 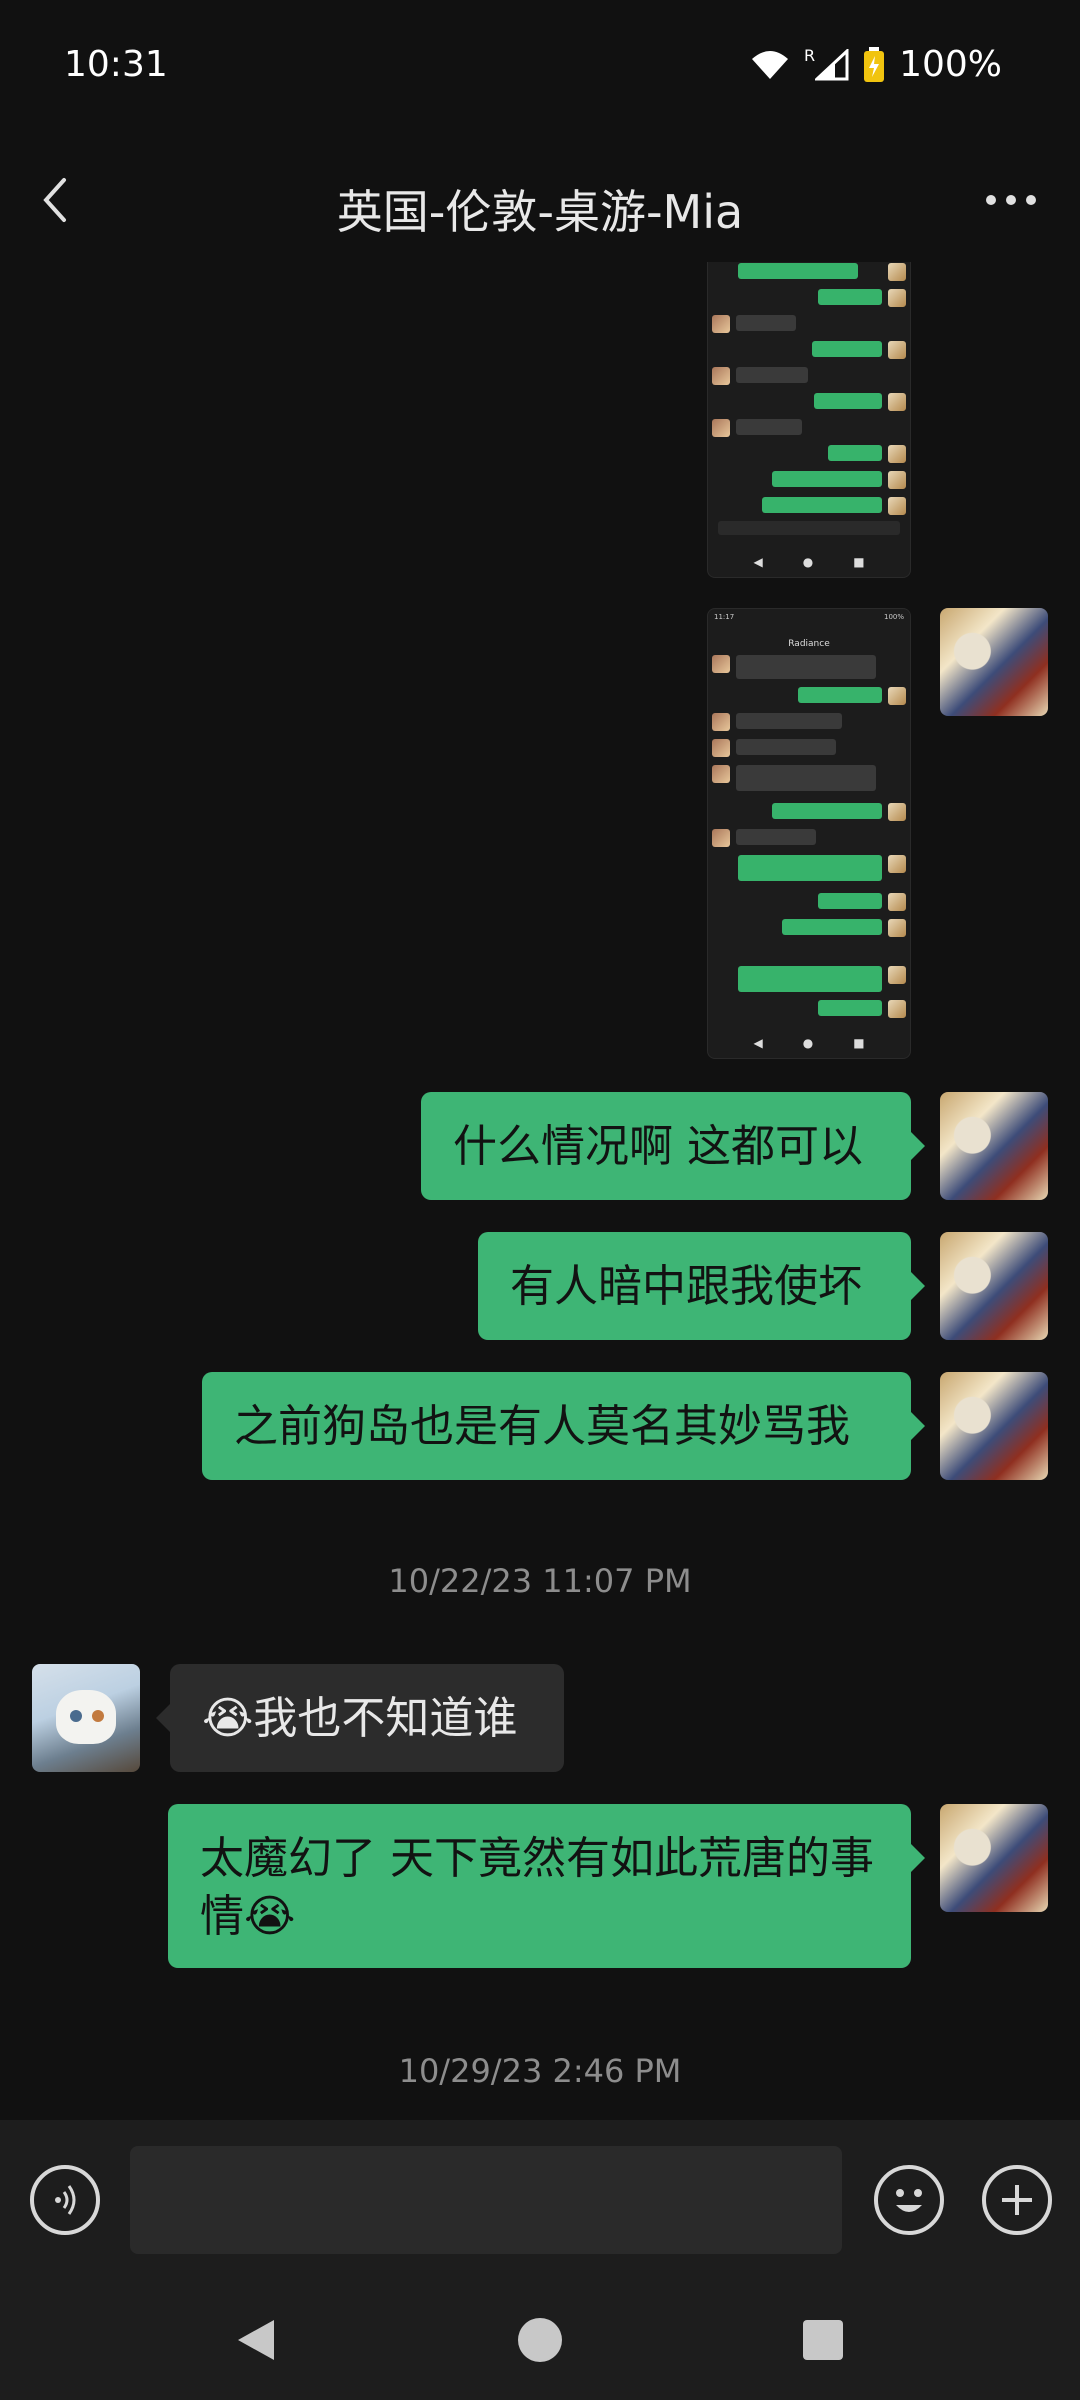 What do you see at coordinates (540, 2071) in the screenshot?
I see `timestamp: 10/29/23 2:46 PM` at bounding box center [540, 2071].